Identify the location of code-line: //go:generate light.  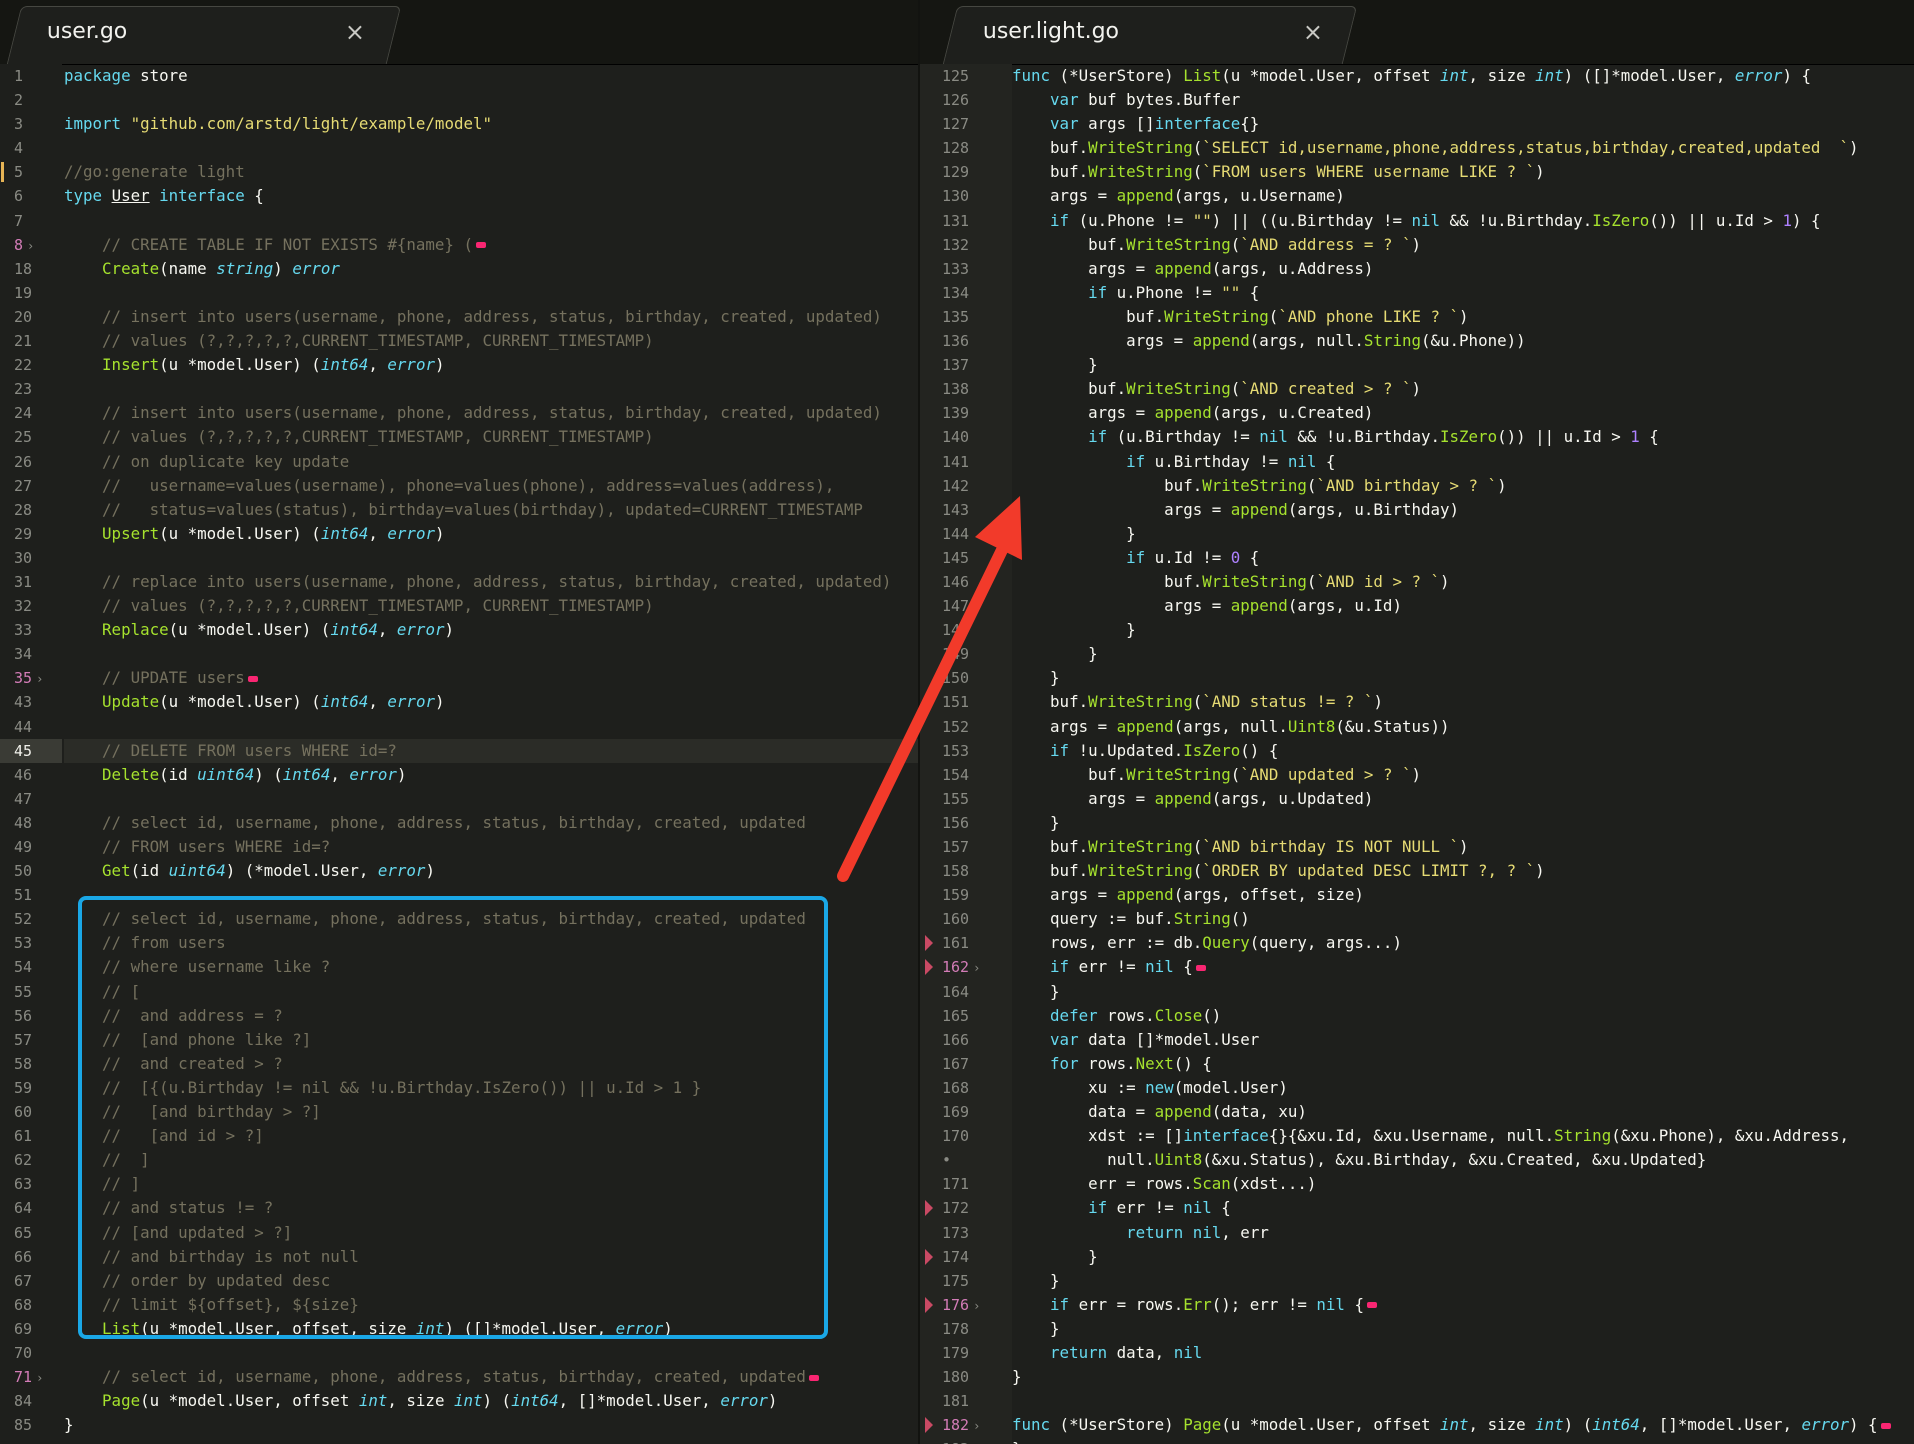
(154, 172).